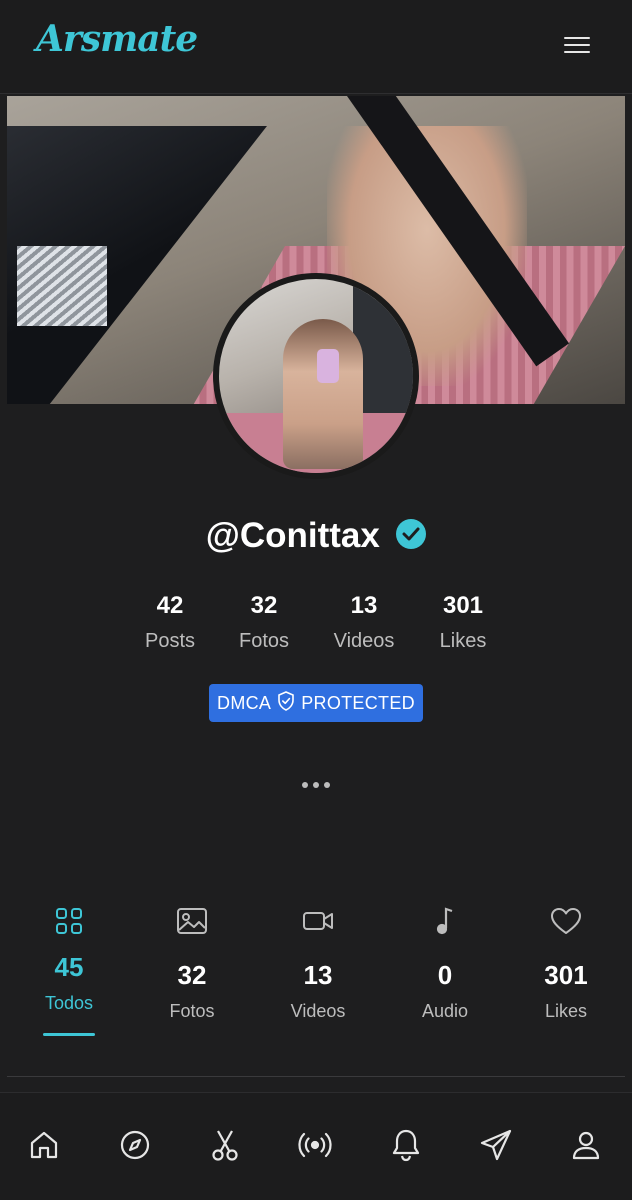 This screenshot has width=632, height=1200. Describe the element at coordinates (566, 975) in the screenshot. I see `tab-count: 301` at that location.